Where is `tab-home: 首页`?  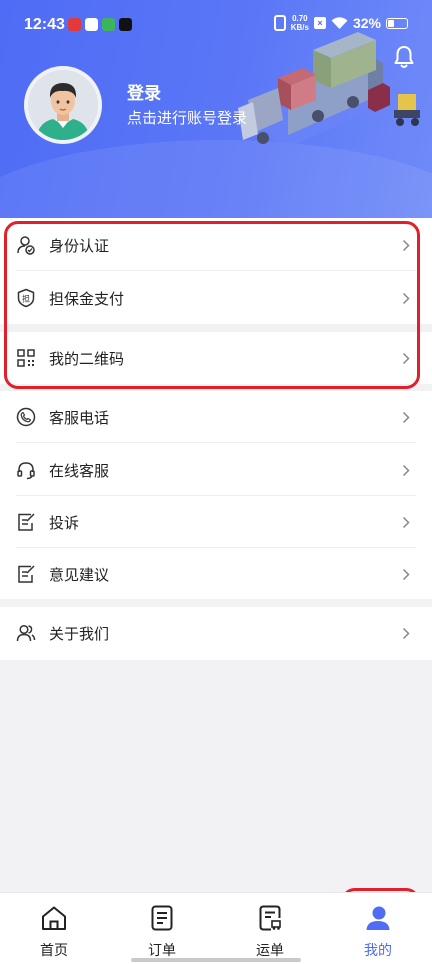
tab-home: 首页 is located at coordinates (54, 928).